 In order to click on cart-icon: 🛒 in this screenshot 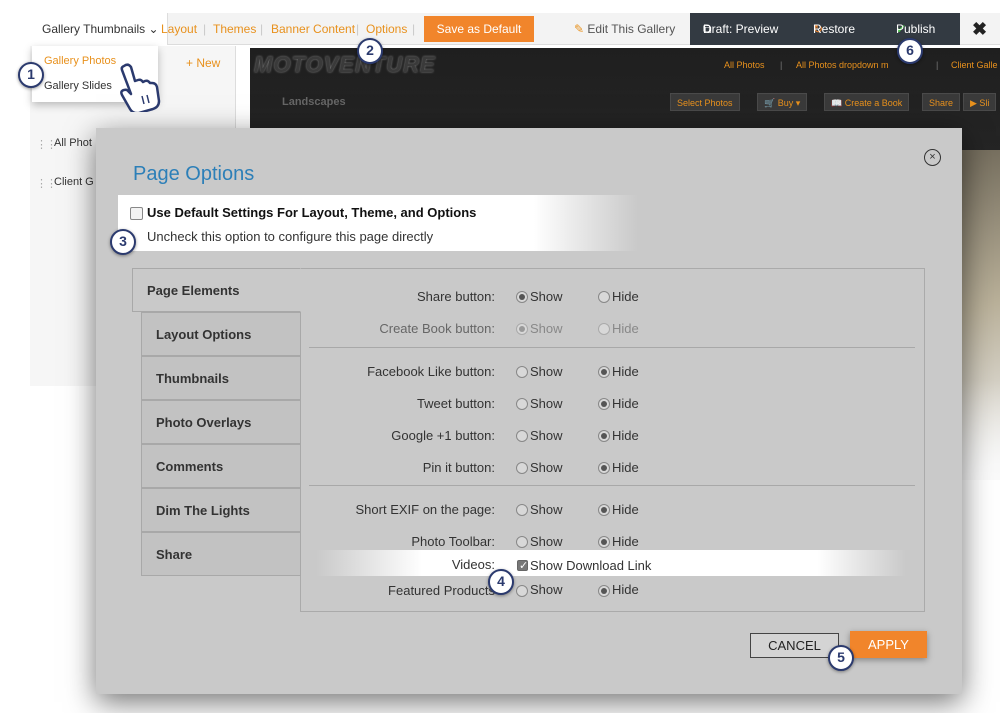, I will do `click(770, 103)`.